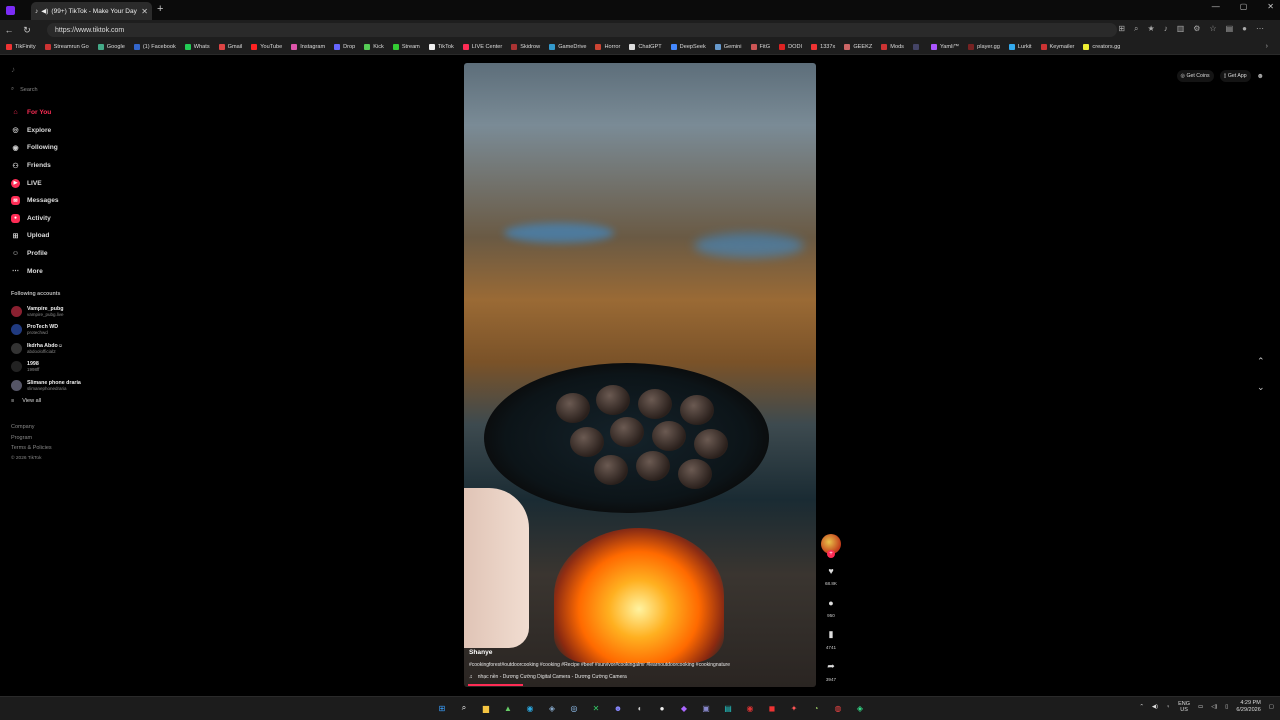 This screenshot has width=1280, height=720. Describe the element at coordinates (46, 330) in the screenshot. I see `following-account-item: ProTech WD protechwd` at that location.